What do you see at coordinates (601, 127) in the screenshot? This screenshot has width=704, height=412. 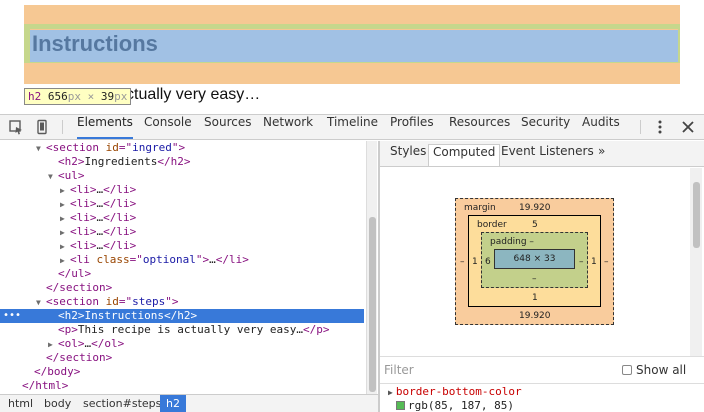 I see `tab-audits: Audits` at bounding box center [601, 127].